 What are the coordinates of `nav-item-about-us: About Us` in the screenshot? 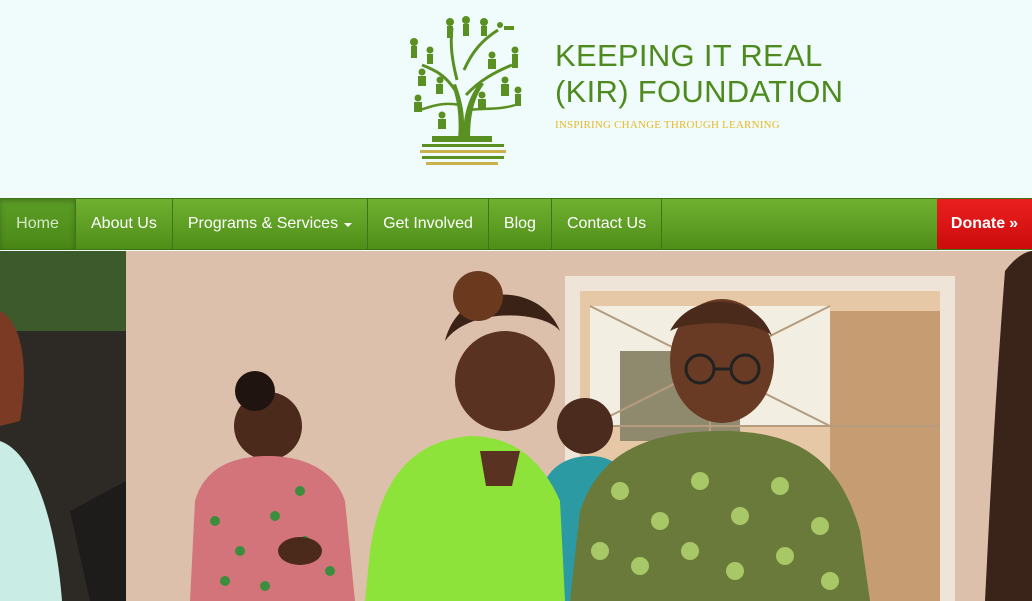 It's located at (124, 224).